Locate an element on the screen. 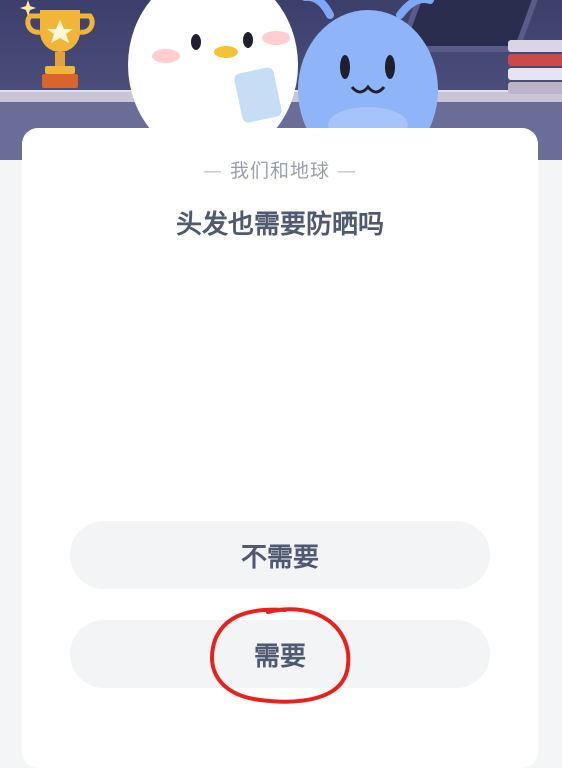 The height and width of the screenshot is (768, 562). answer-option-no: 不需要 is located at coordinates (280, 555).